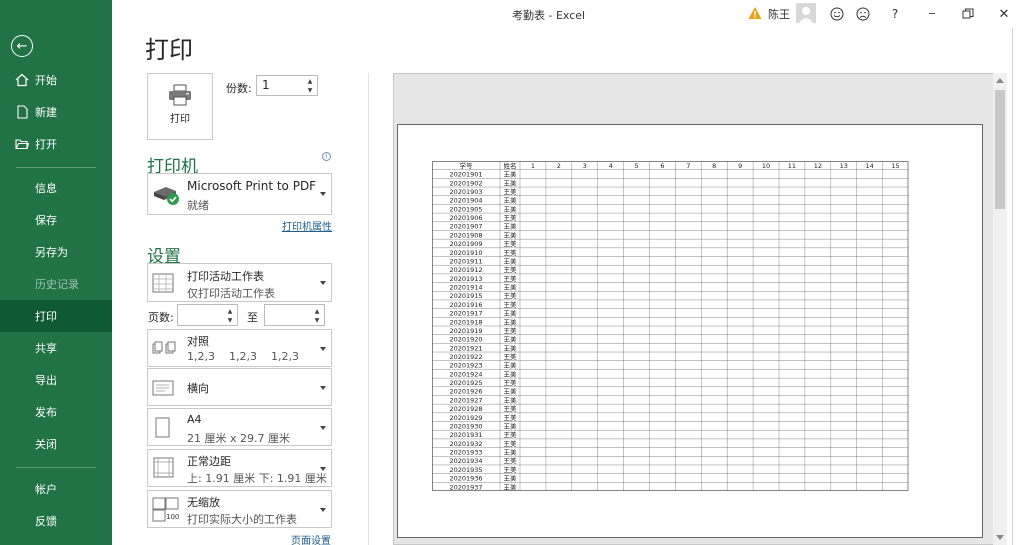 This screenshot has height=545, width=1024. What do you see at coordinates (22, 80) in the screenshot?
I see `home-icon` at bounding box center [22, 80].